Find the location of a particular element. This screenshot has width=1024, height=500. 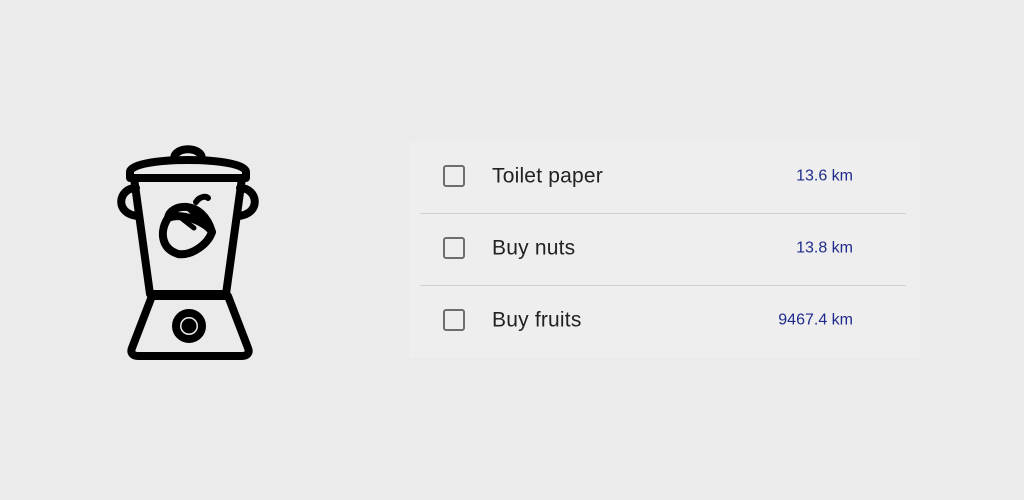

item-distance: 13.8 km is located at coordinates (824, 248).